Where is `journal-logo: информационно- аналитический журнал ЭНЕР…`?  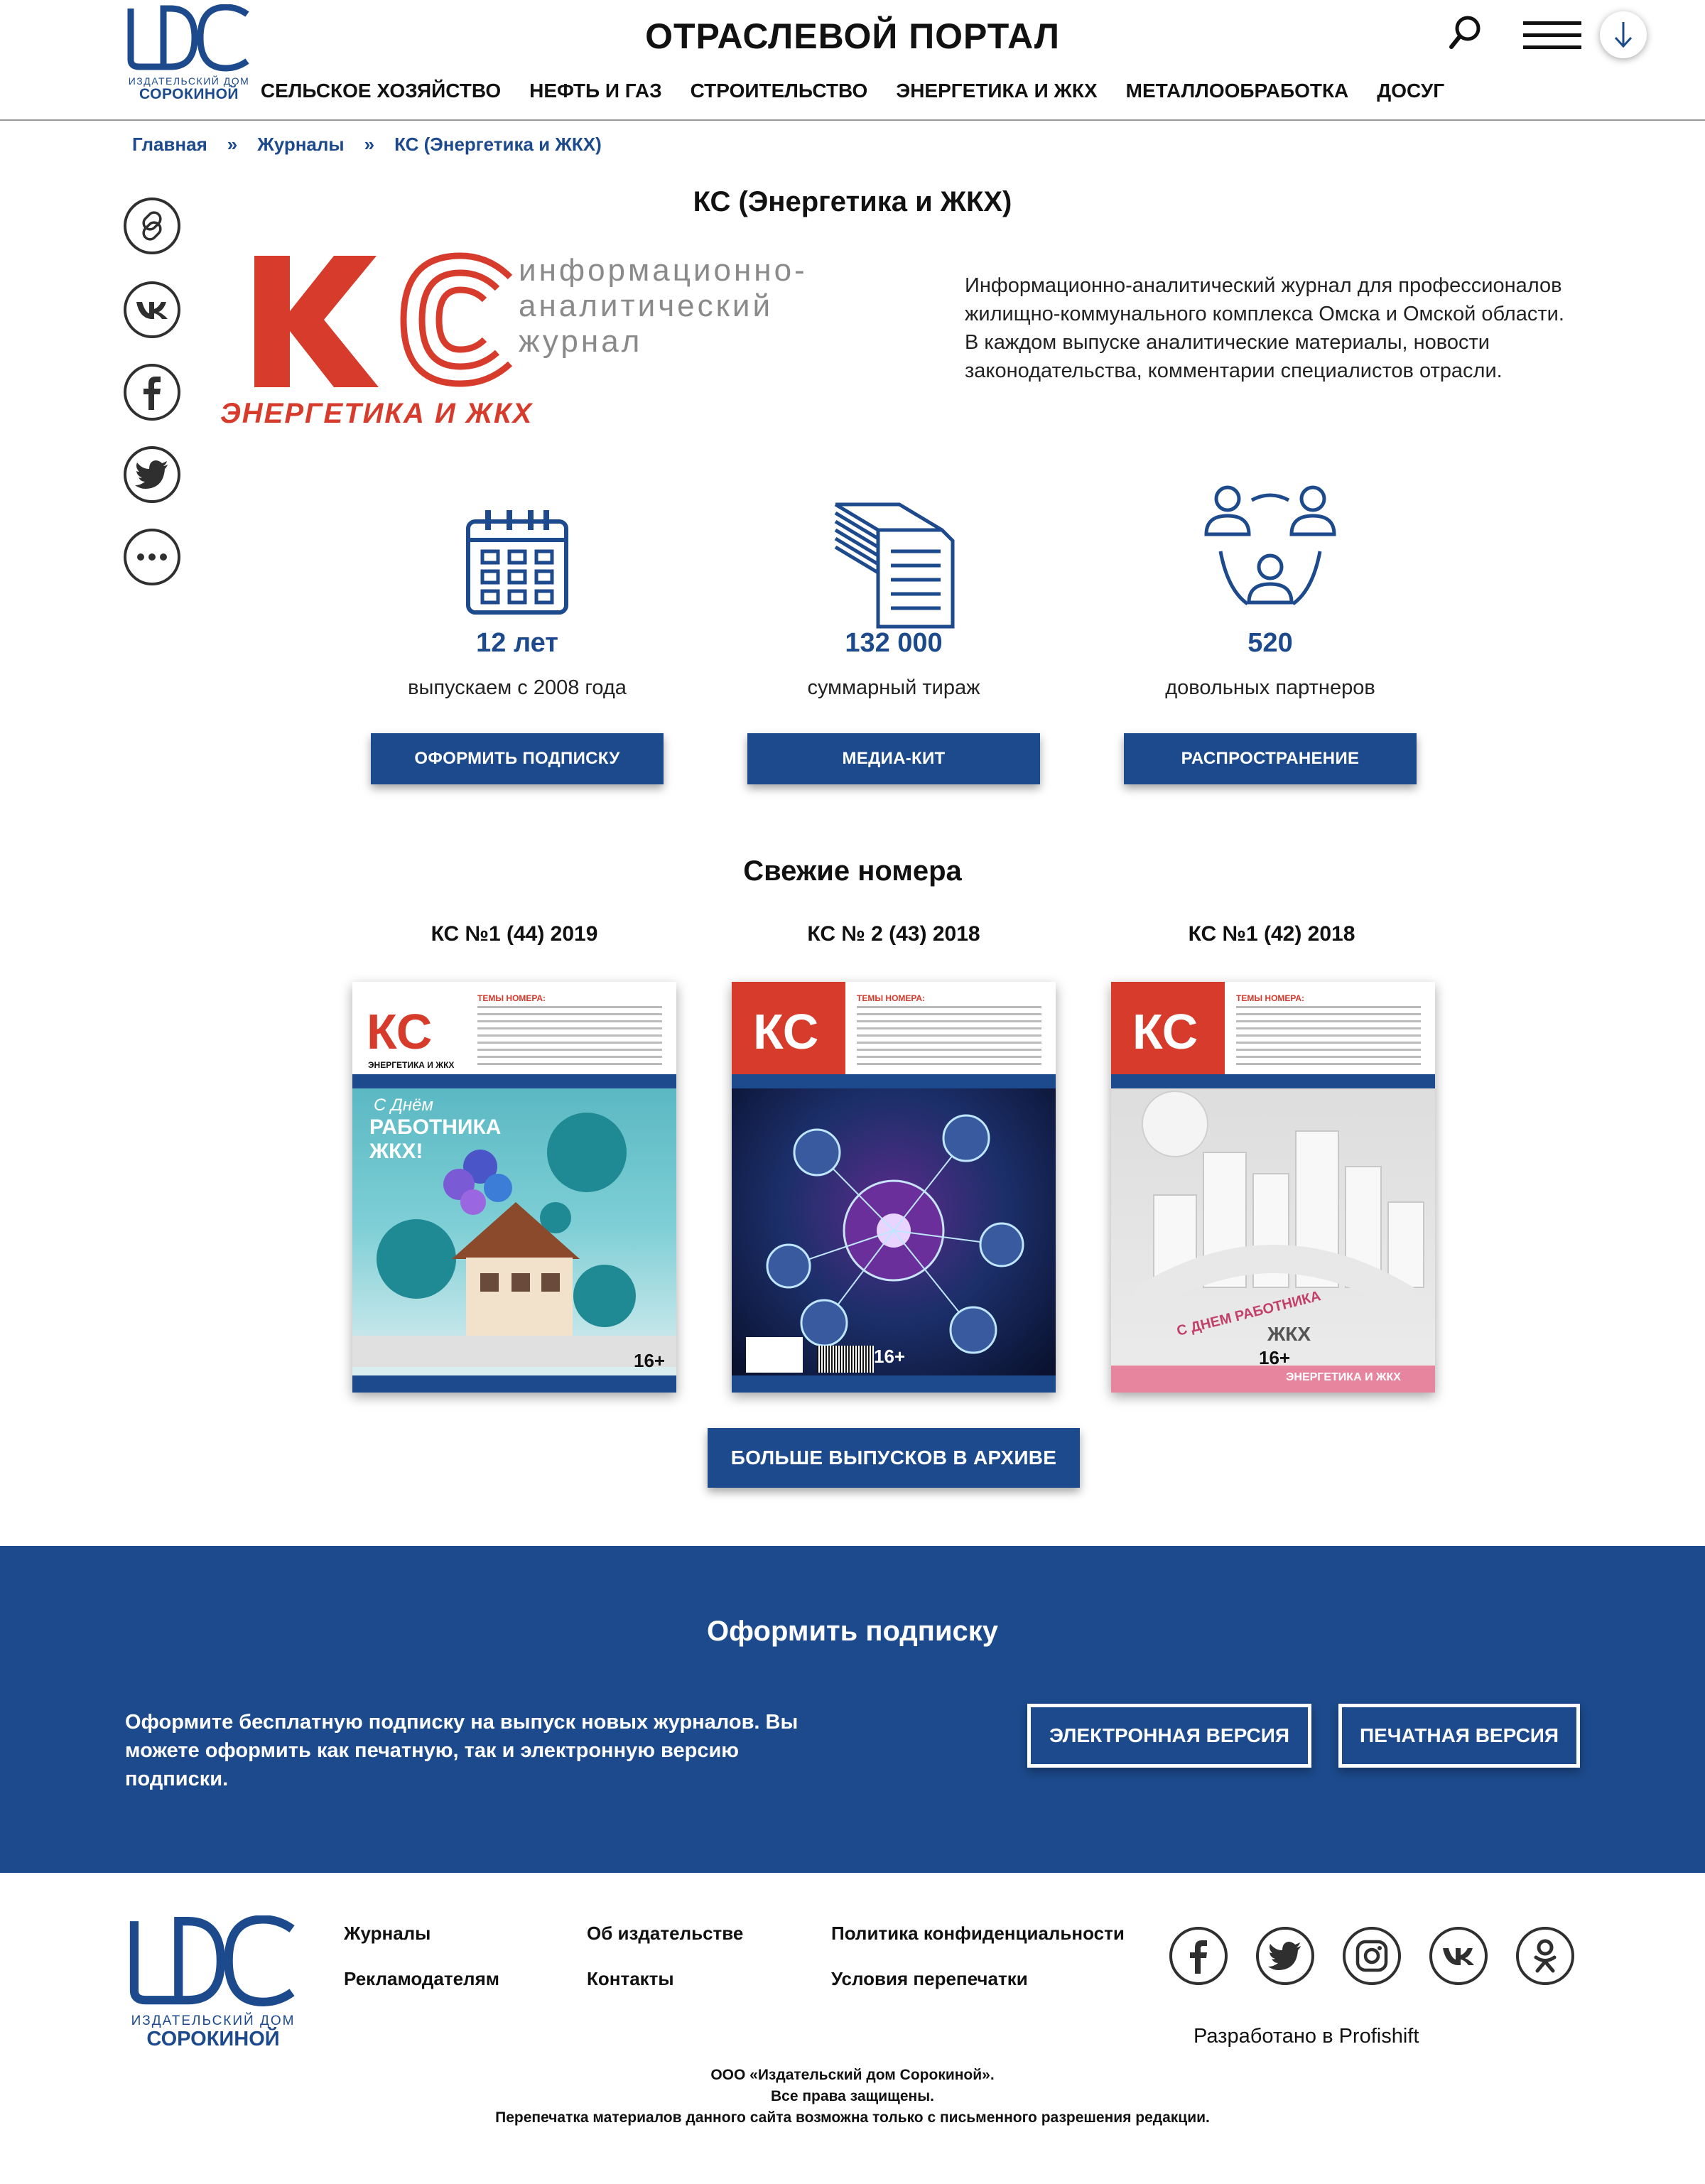 journal-logo: информационно- аналитический журнал ЭНЕР… is located at coordinates (525, 345).